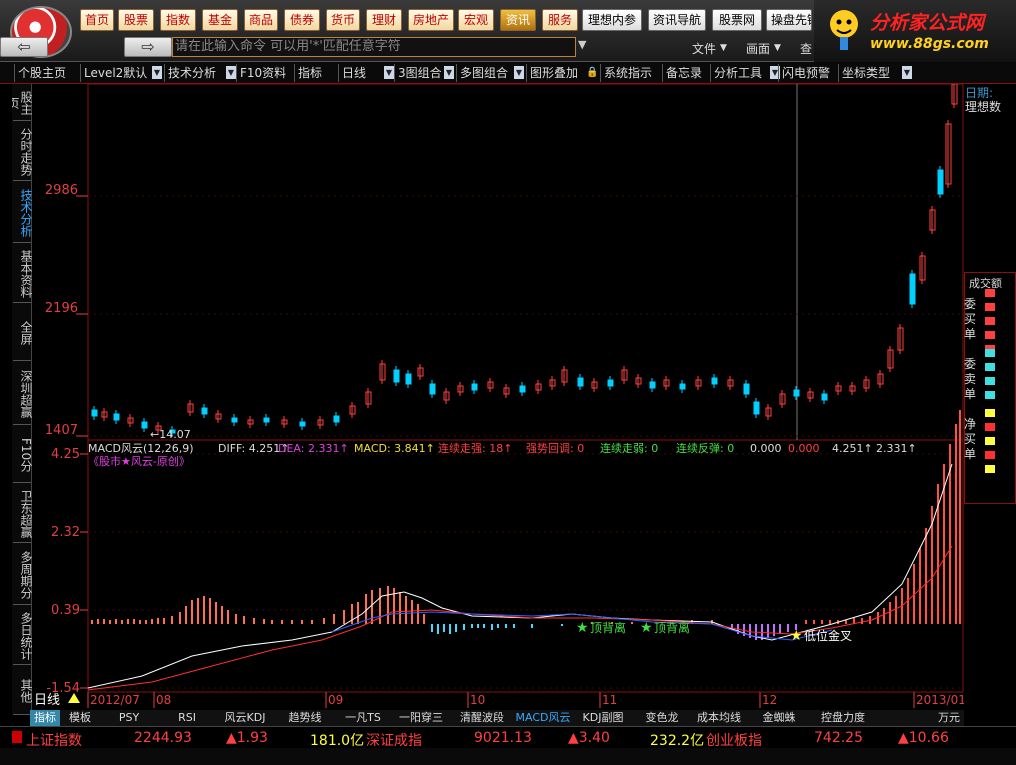  I want to click on indicator-tab-3: RSI, so click(187, 718).